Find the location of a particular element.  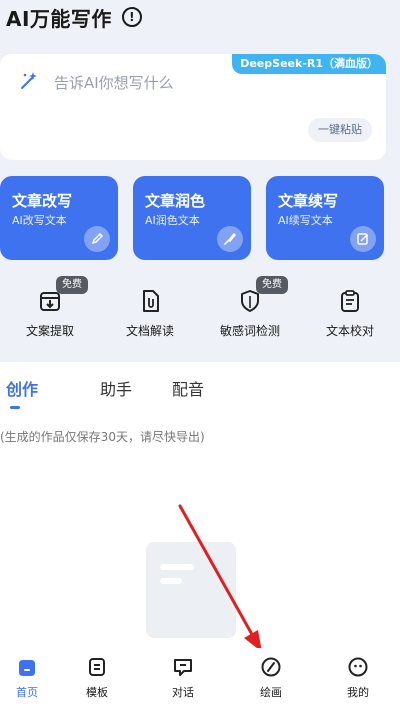

template-icon is located at coordinates (97, 667).